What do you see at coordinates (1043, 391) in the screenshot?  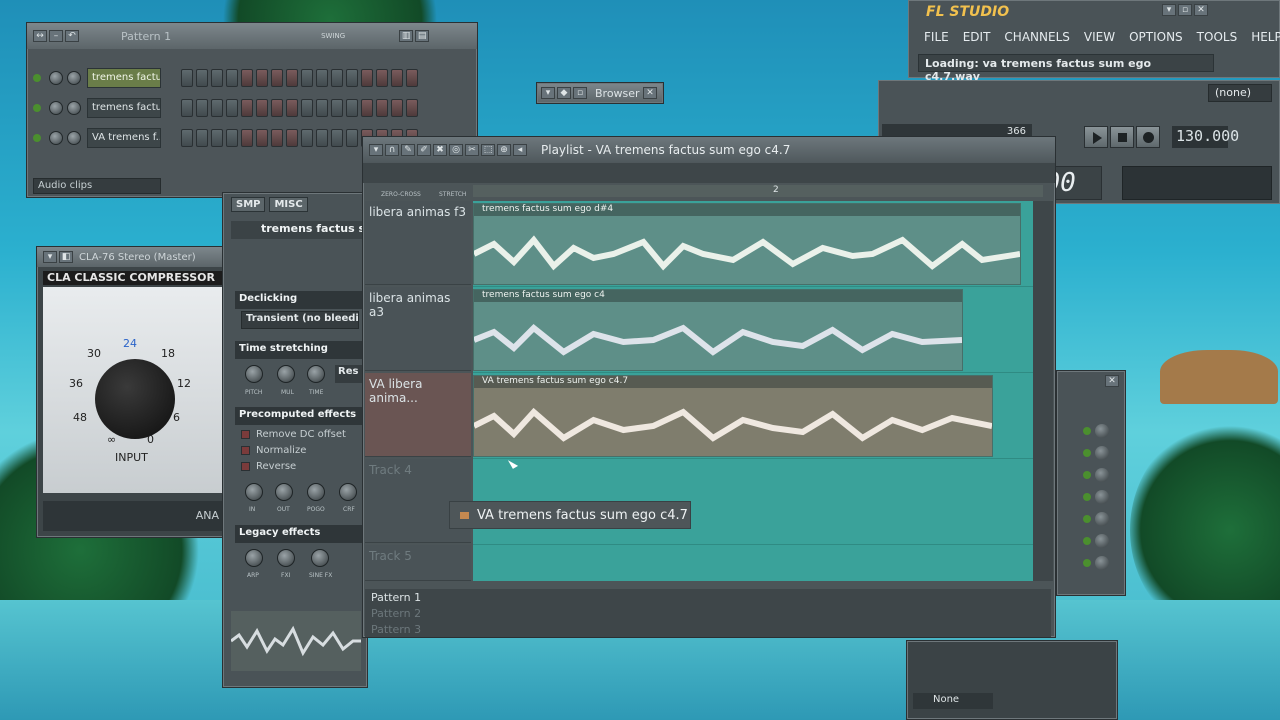 I see `vertical-scrollbar` at bounding box center [1043, 391].